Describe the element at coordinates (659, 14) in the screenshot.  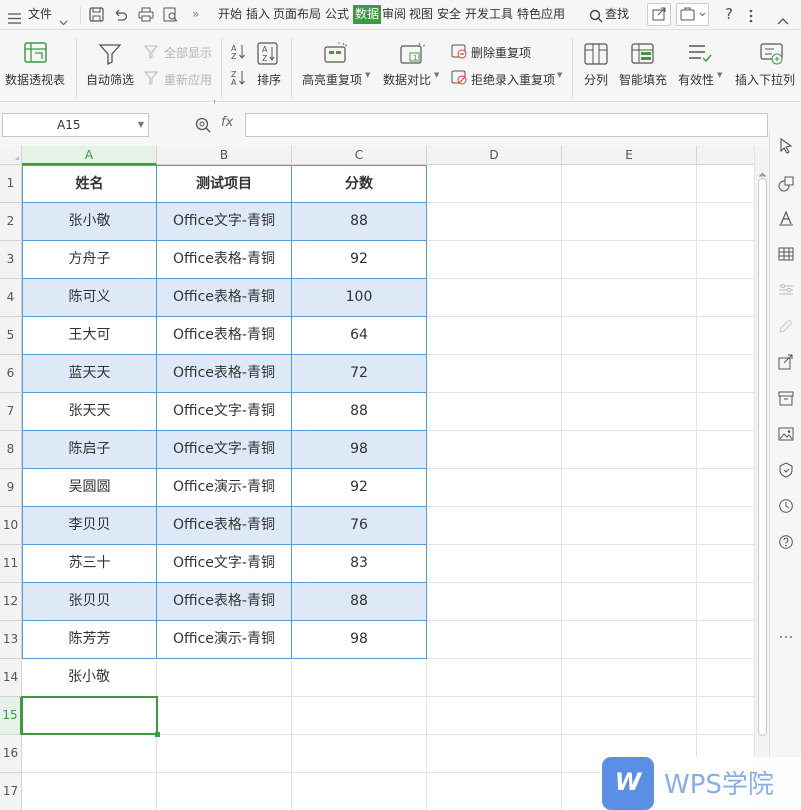
I see `share-button` at that location.